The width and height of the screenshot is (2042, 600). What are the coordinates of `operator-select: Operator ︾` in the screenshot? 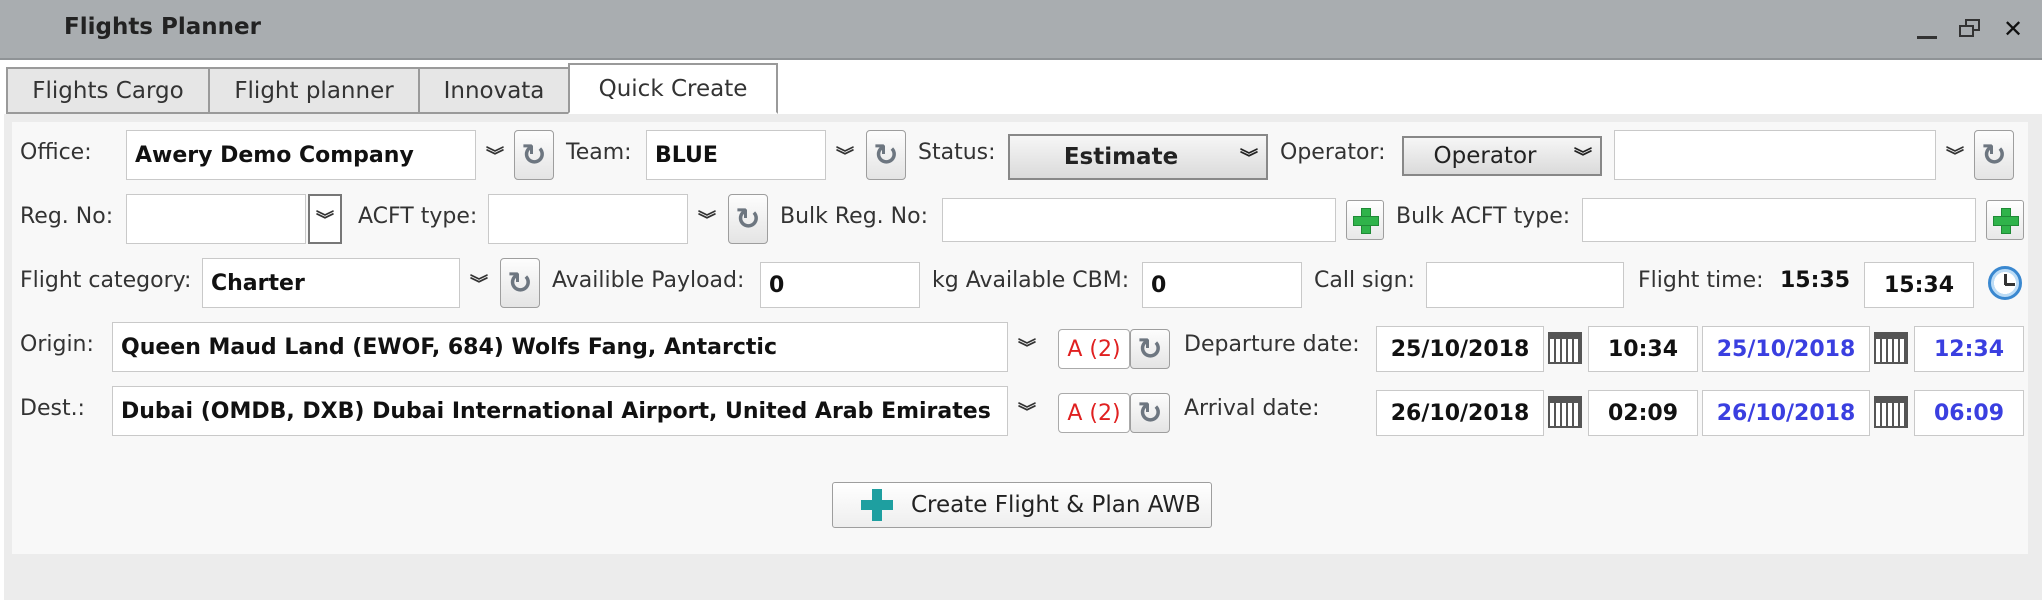 It's located at (1502, 156).